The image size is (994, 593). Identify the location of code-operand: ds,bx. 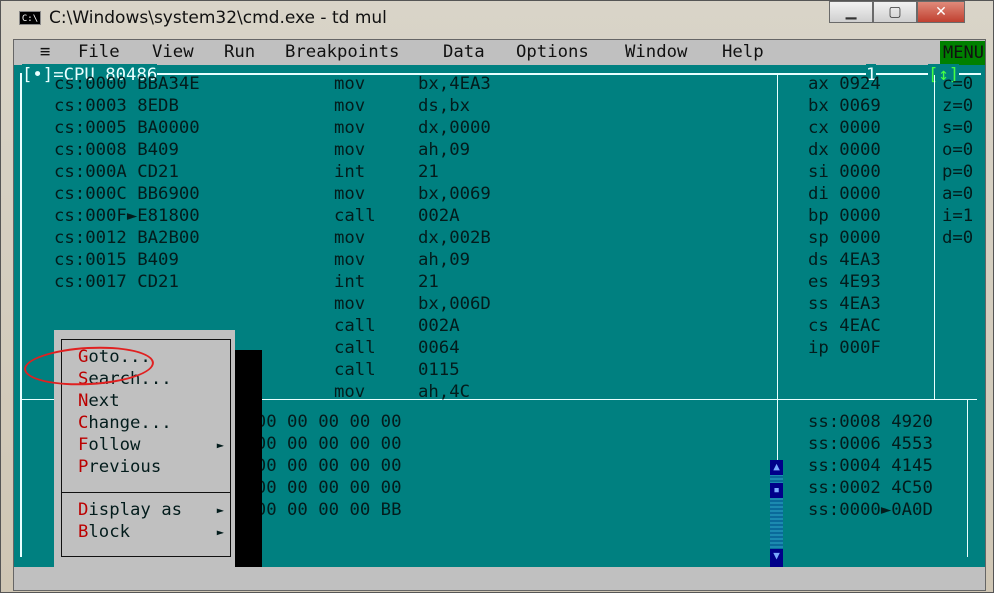
(444, 106).